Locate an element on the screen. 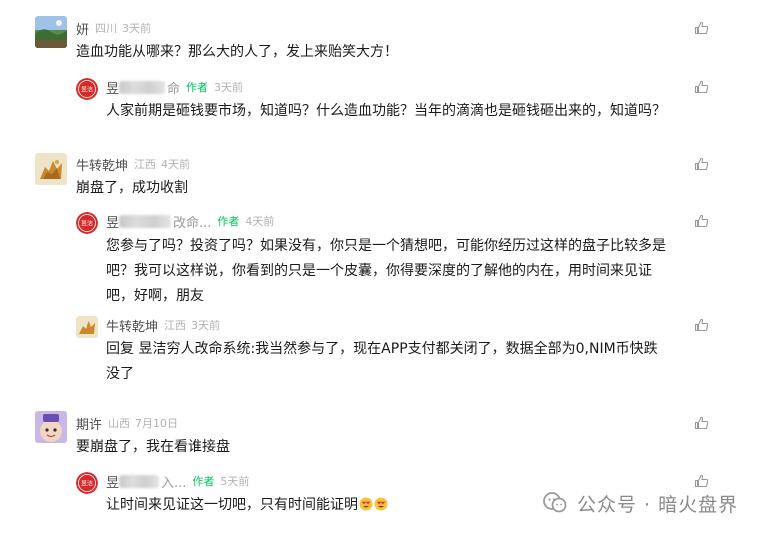 This screenshot has width=769, height=534. reply-meta: 昱 入... 作者 5天前 is located at coordinates (178, 481).